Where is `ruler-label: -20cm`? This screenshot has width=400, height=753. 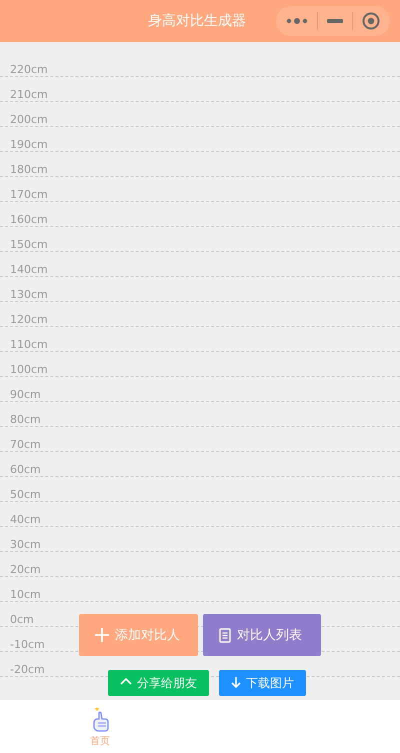 ruler-label: -20cm is located at coordinates (27, 669).